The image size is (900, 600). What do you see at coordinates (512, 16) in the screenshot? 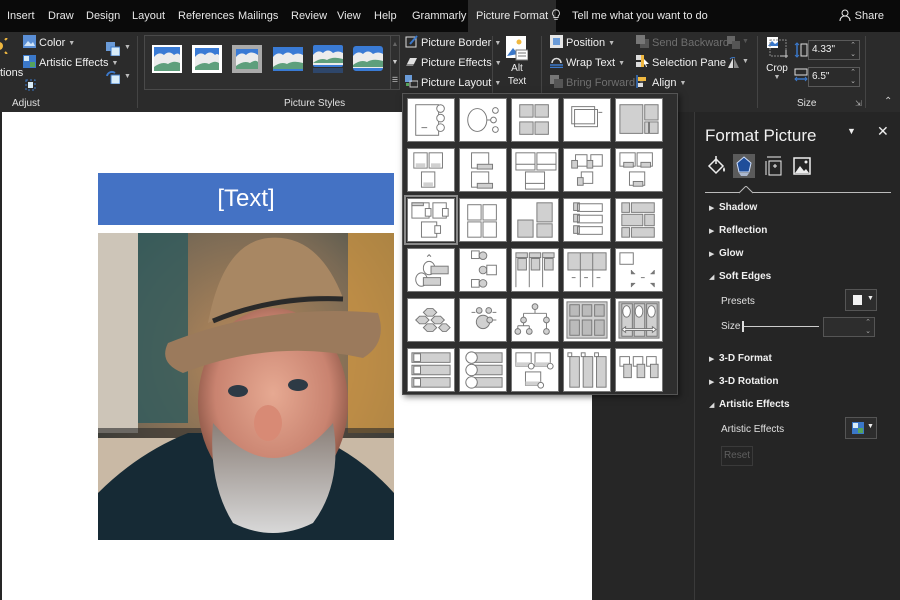
I see `tab-picture-format: Picture Format` at bounding box center [512, 16].